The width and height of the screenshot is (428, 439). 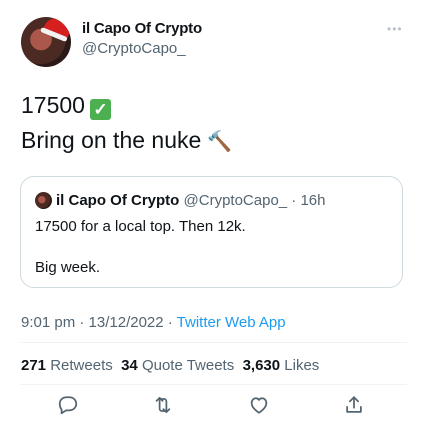 What do you see at coordinates (111, 140) in the screenshot?
I see `tweet-text: Bring on the nuke` at bounding box center [111, 140].